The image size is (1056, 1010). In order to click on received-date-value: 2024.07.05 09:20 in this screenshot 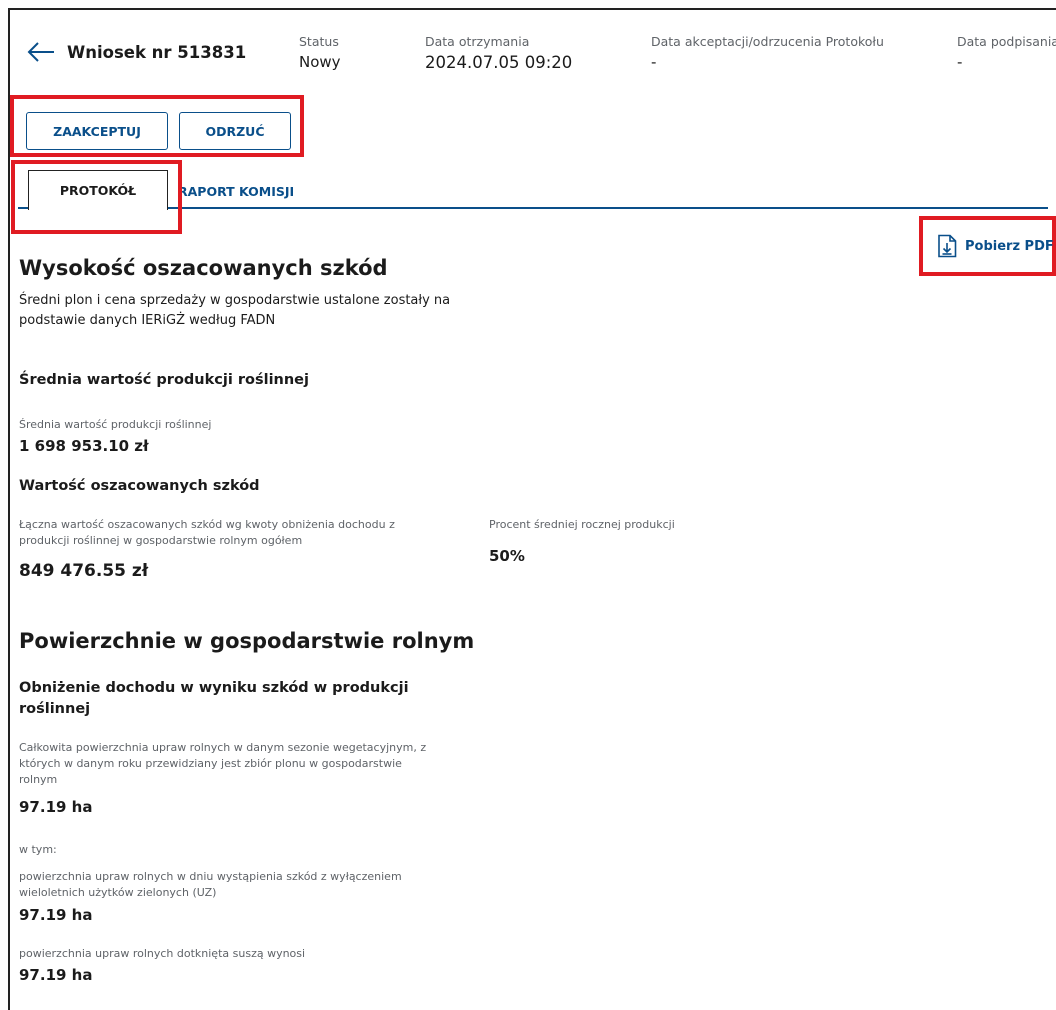, I will do `click(499, 62)`.